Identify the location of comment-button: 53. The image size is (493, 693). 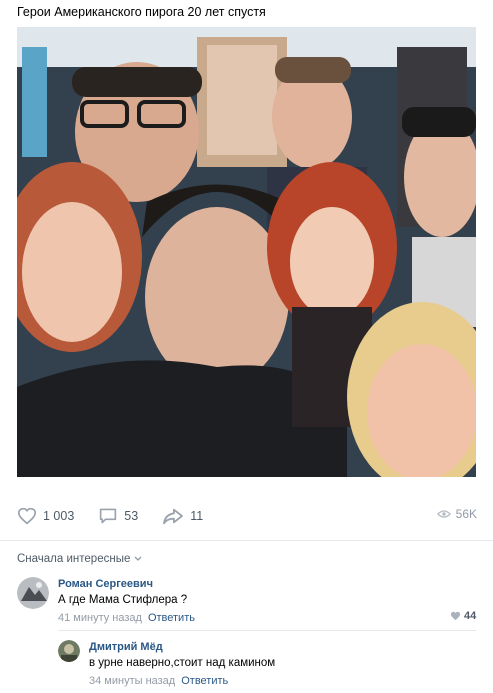
(118, 516).